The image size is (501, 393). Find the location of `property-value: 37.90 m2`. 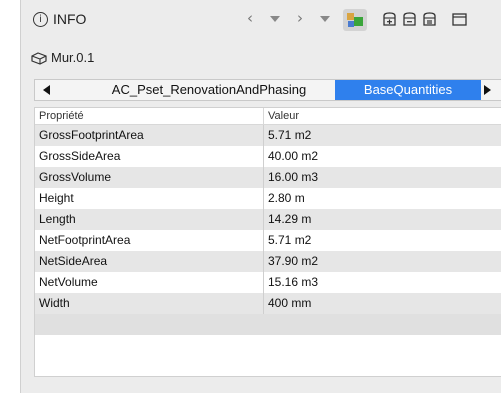

property-value: 37.90 m2 is located at coordinates (382, 261).